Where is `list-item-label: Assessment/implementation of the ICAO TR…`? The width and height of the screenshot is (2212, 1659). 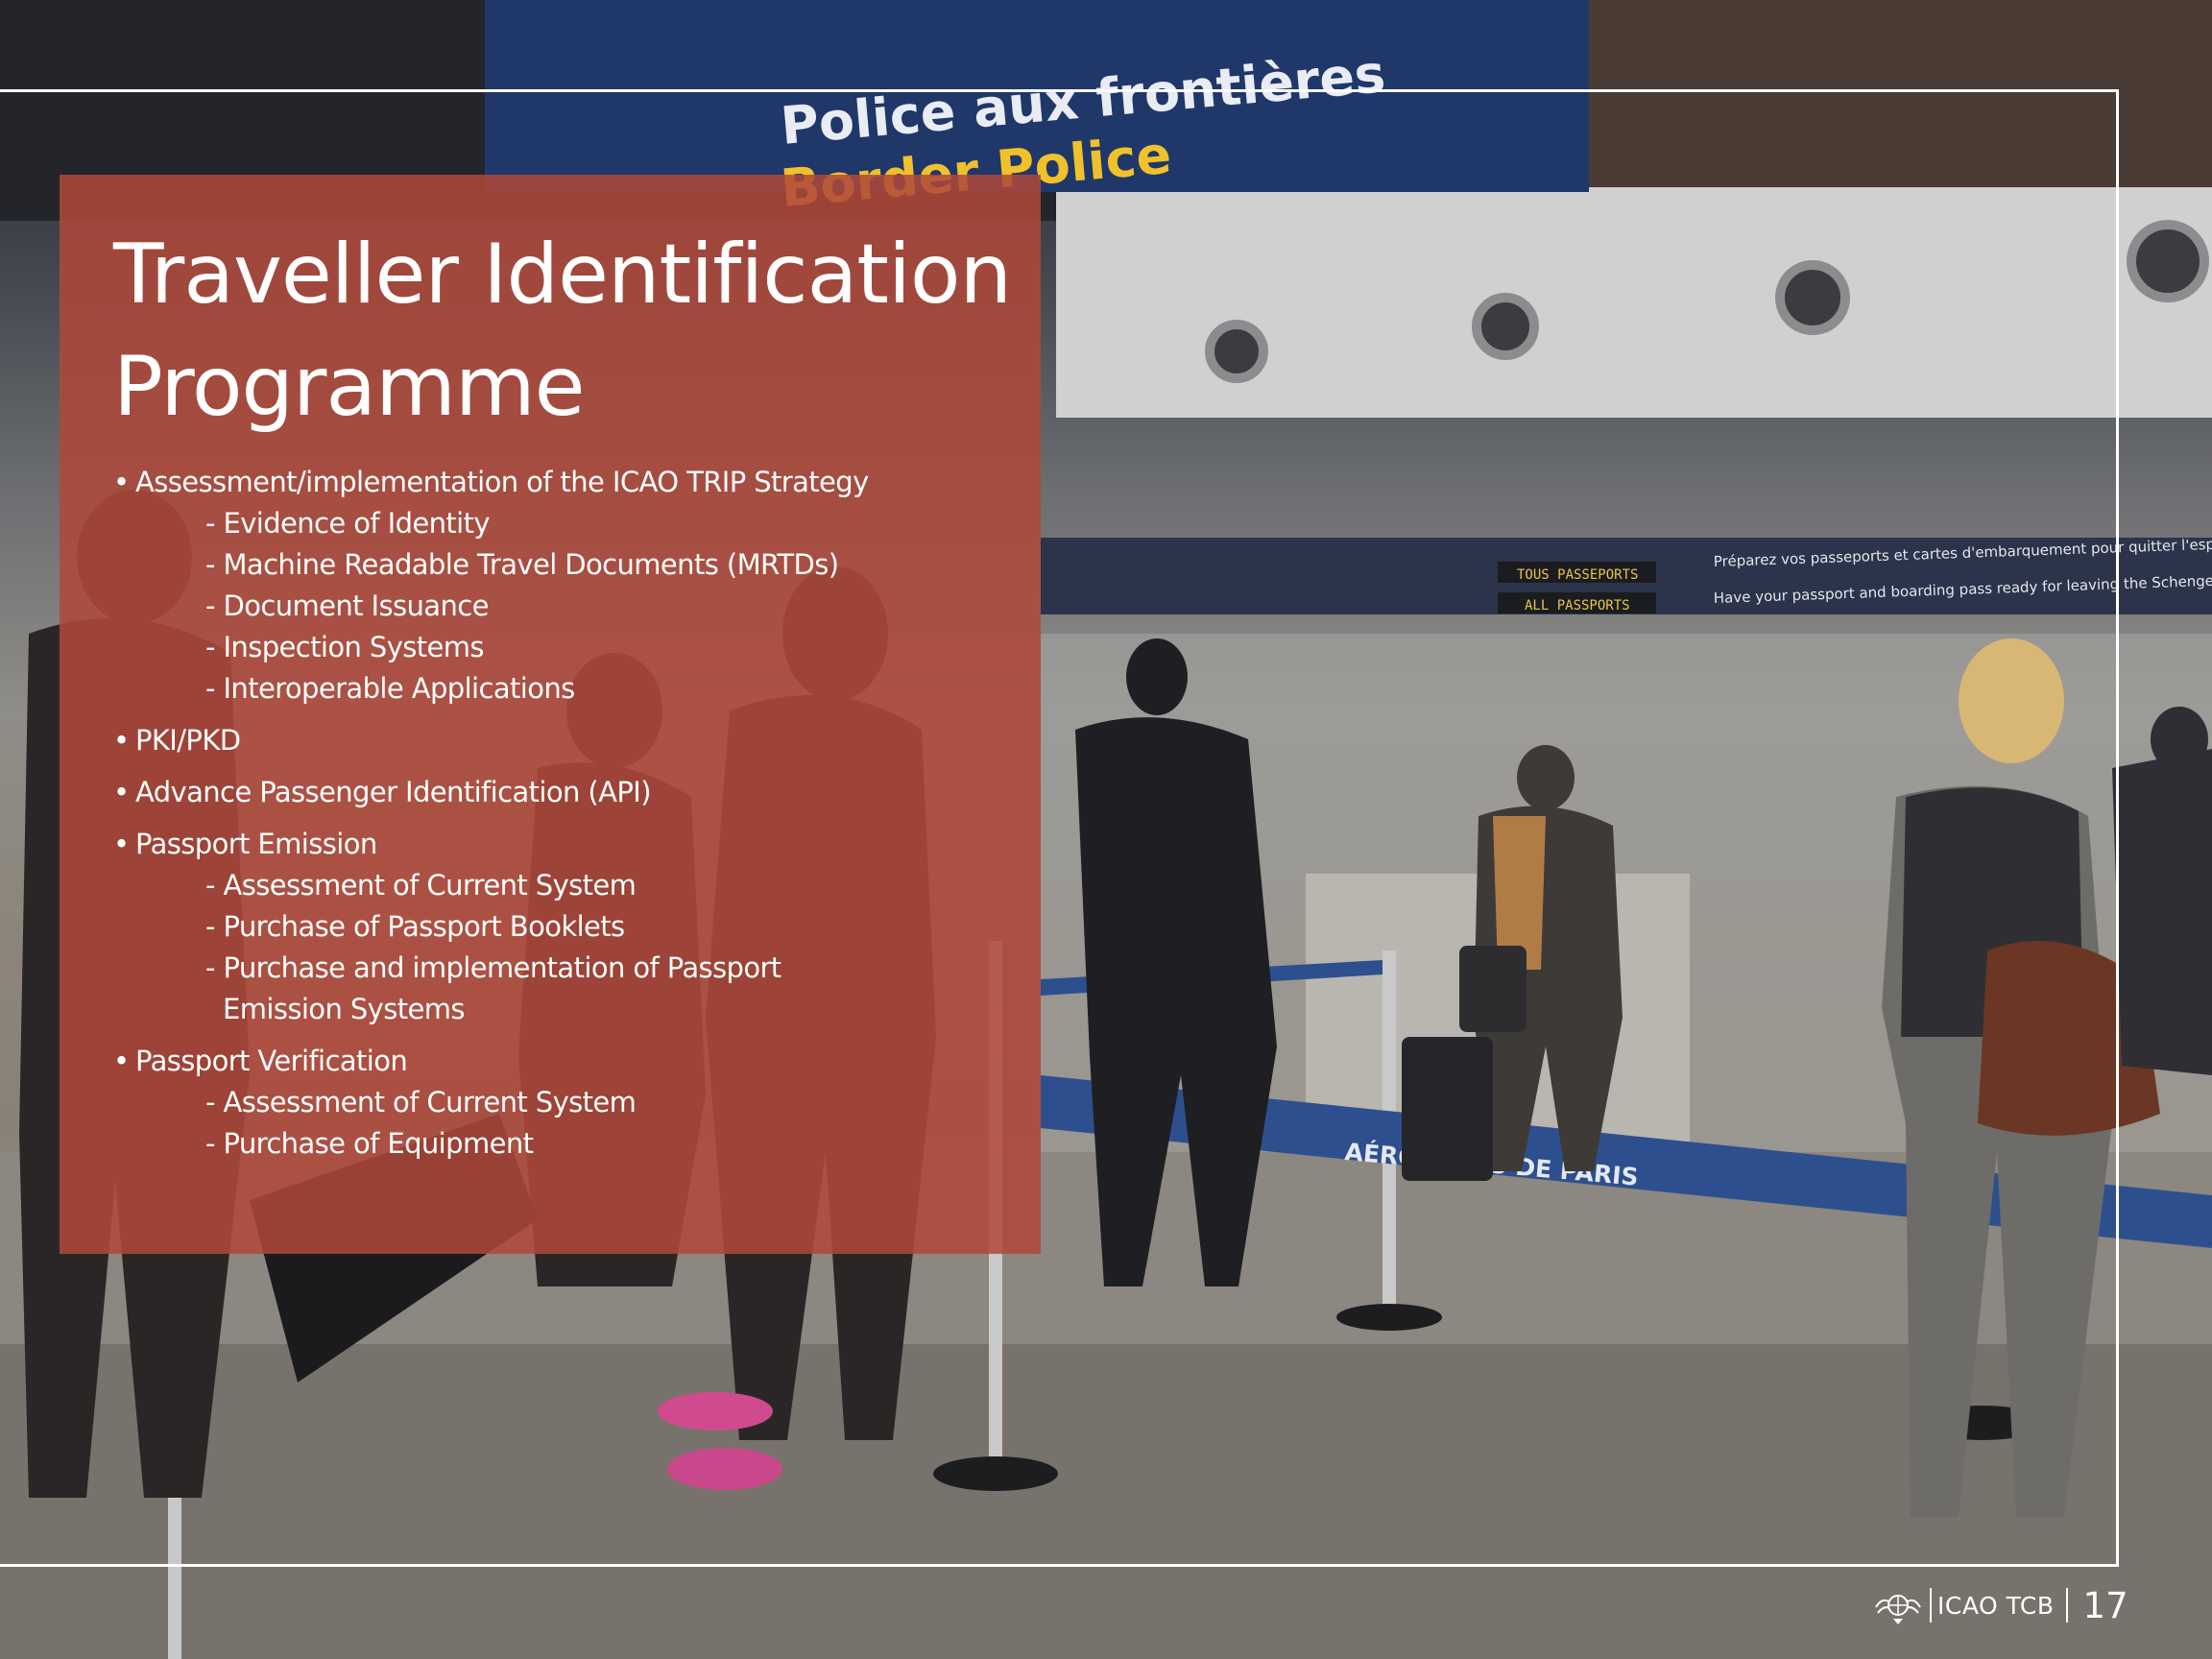 list-item-label: Assessment/implementation of the ICAO TR… is located at coordinates (502, 482).